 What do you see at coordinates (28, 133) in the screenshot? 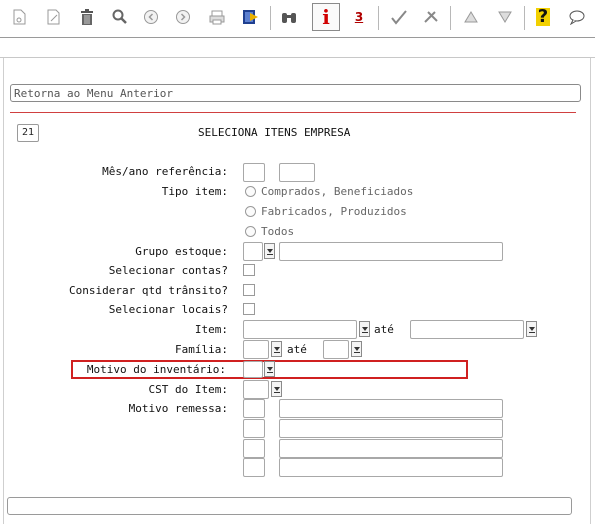
I see `program-number: 21` at bounding box center [28, 133].